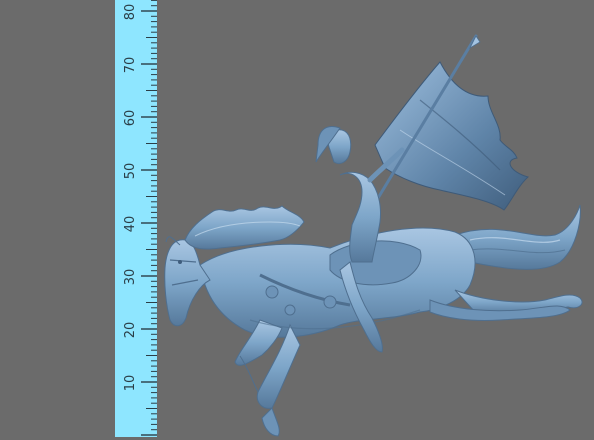 This screenshot has width=594, height=440. Describe the element at coordinates (187, 281) in the screenshot. I see `horse-head` at that location.